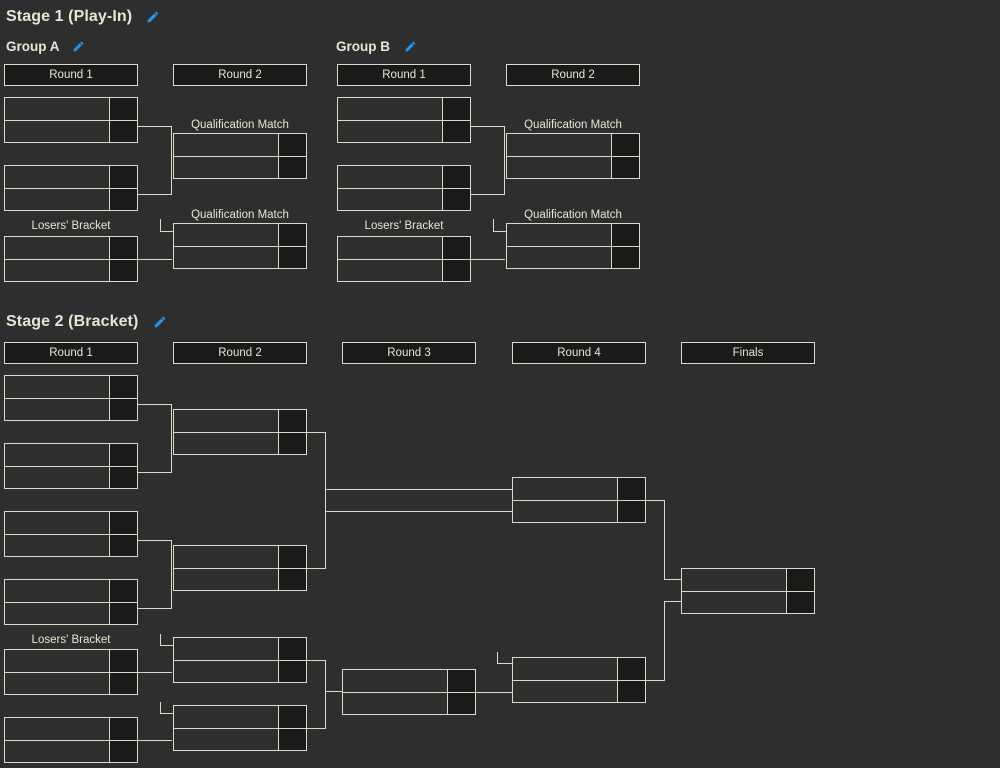 This screenshot has height=768, width=1000. I want to click on group-b-round1-match1, so click(404, 120).